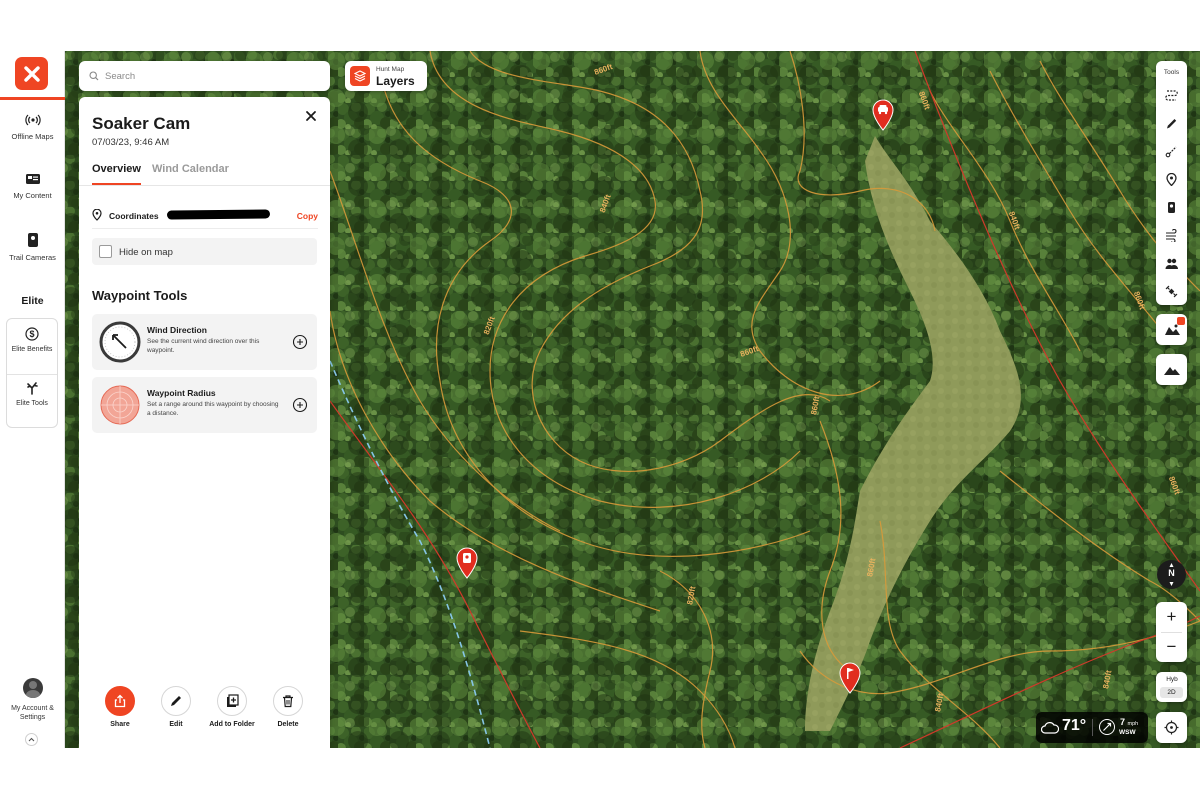  I want to click on search-bar, so click(204, 76).